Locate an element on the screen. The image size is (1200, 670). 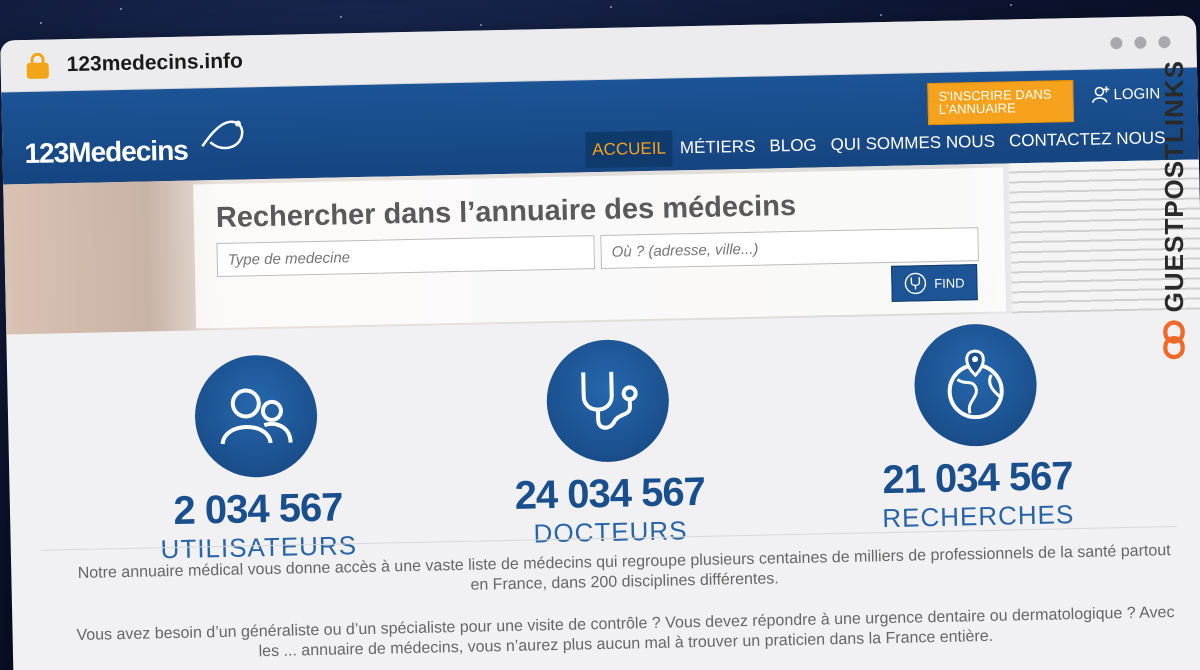
window-menu-dots is located at coordinates (1140, 42).